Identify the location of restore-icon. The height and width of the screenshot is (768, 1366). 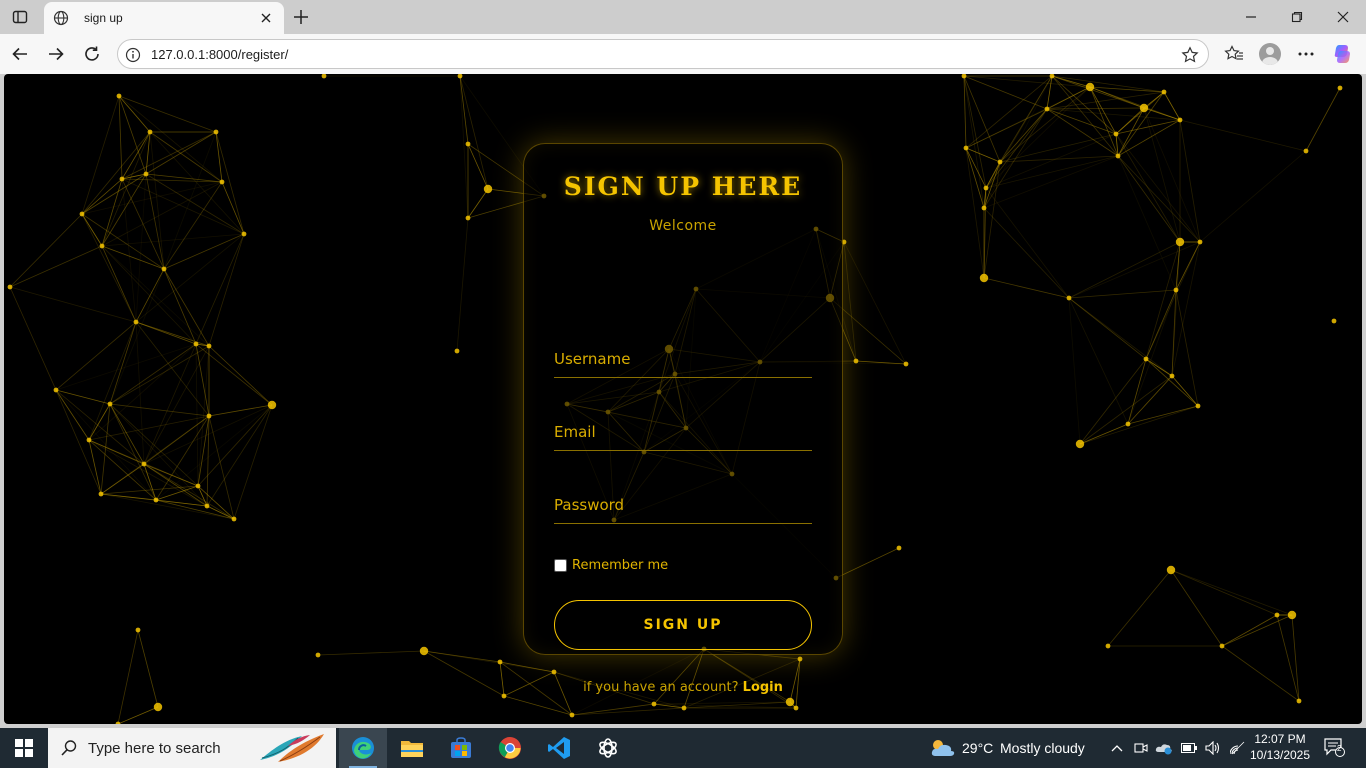
(1297, 17).